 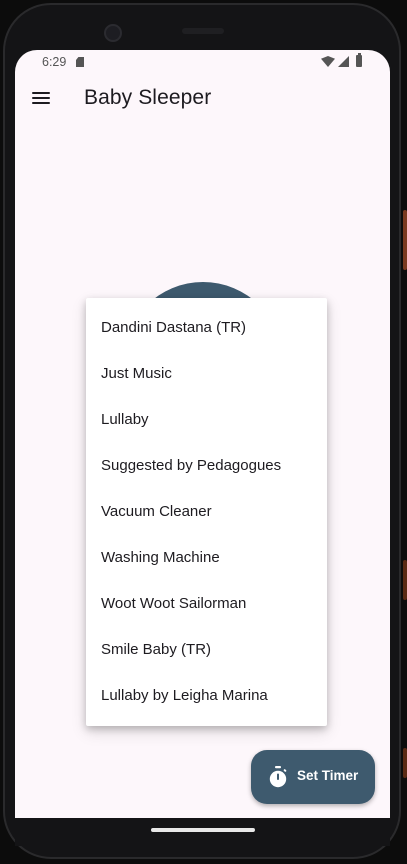 I want to click on battery-icon, so click(x=359, y=60).